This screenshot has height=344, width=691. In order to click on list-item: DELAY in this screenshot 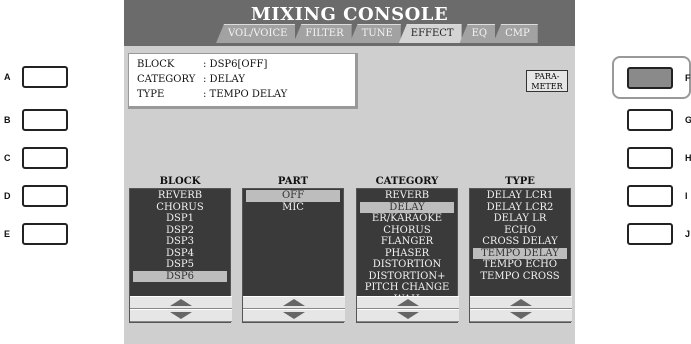, I will do `click(407, 207)`.